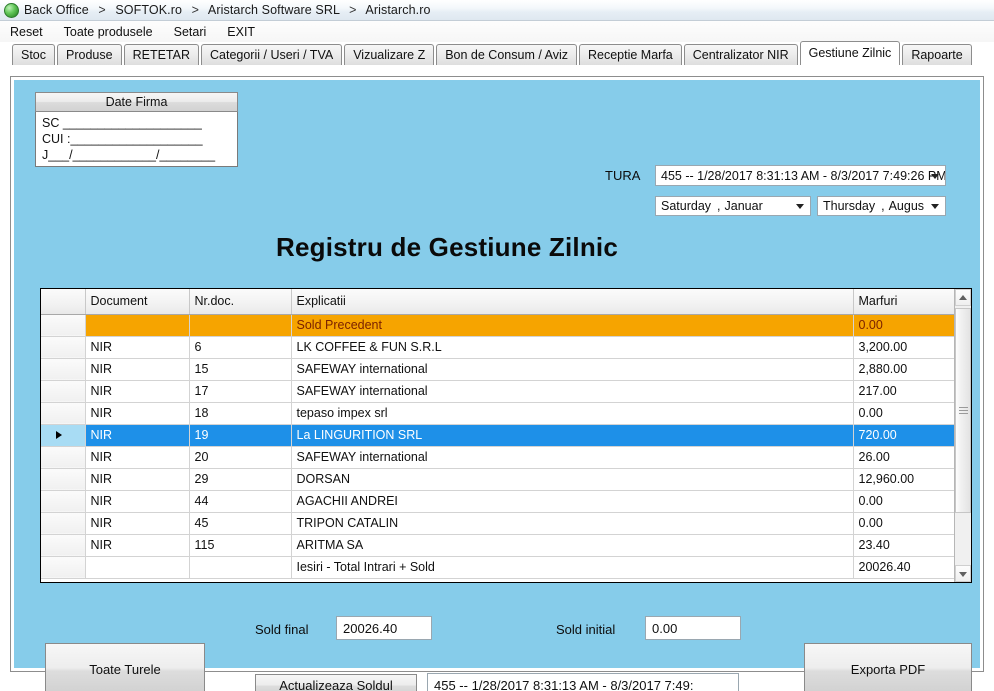 This screenshot has width=994, height=691. I want to click on tab-receptie-marfa: Receptie Marfa, so click(630, 54).